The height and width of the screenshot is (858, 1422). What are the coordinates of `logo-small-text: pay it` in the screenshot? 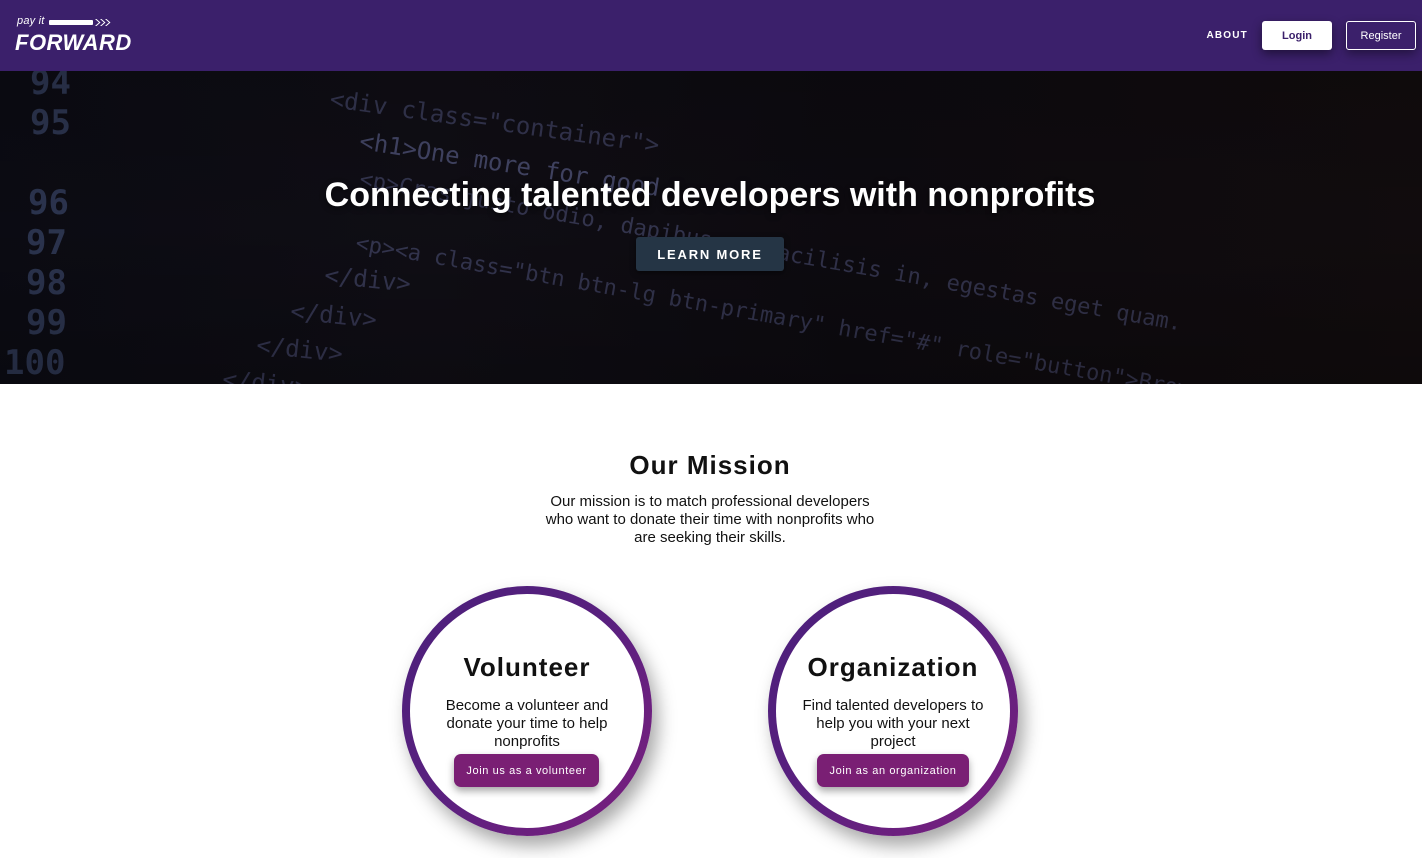 It's located at (31, 20).